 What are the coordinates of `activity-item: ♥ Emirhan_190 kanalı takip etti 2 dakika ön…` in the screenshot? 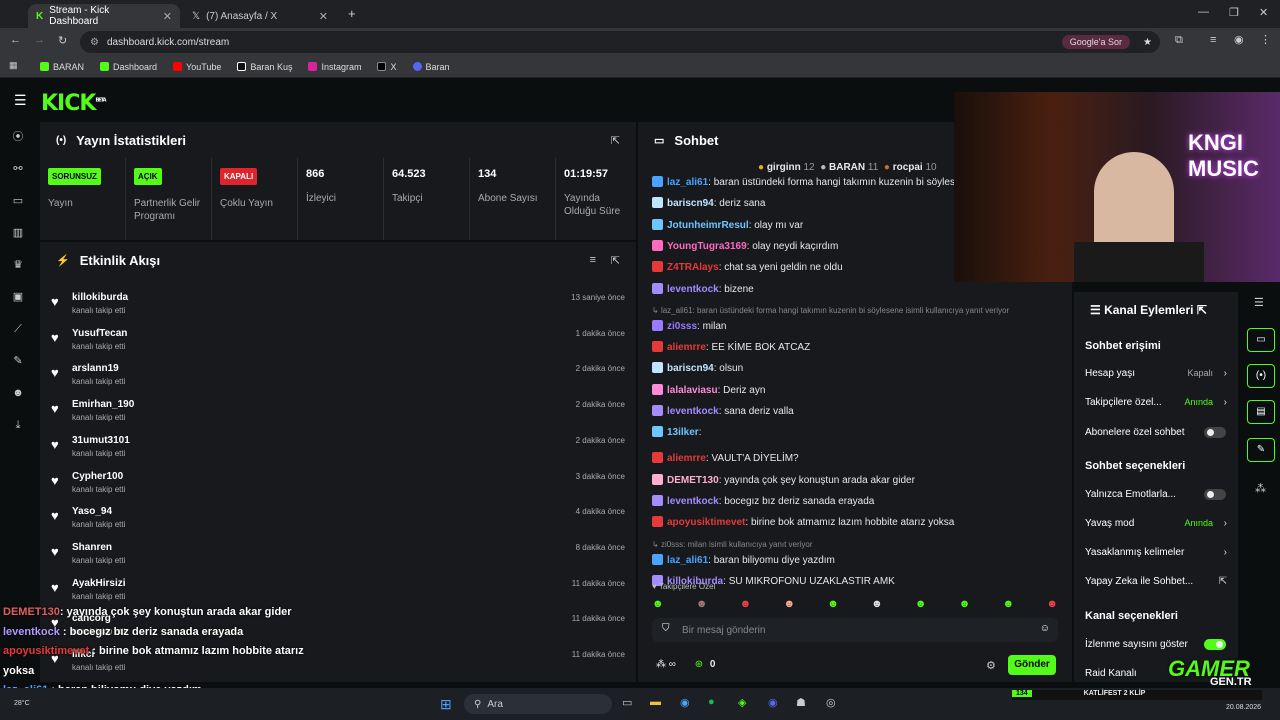 It's located at (338, 411).